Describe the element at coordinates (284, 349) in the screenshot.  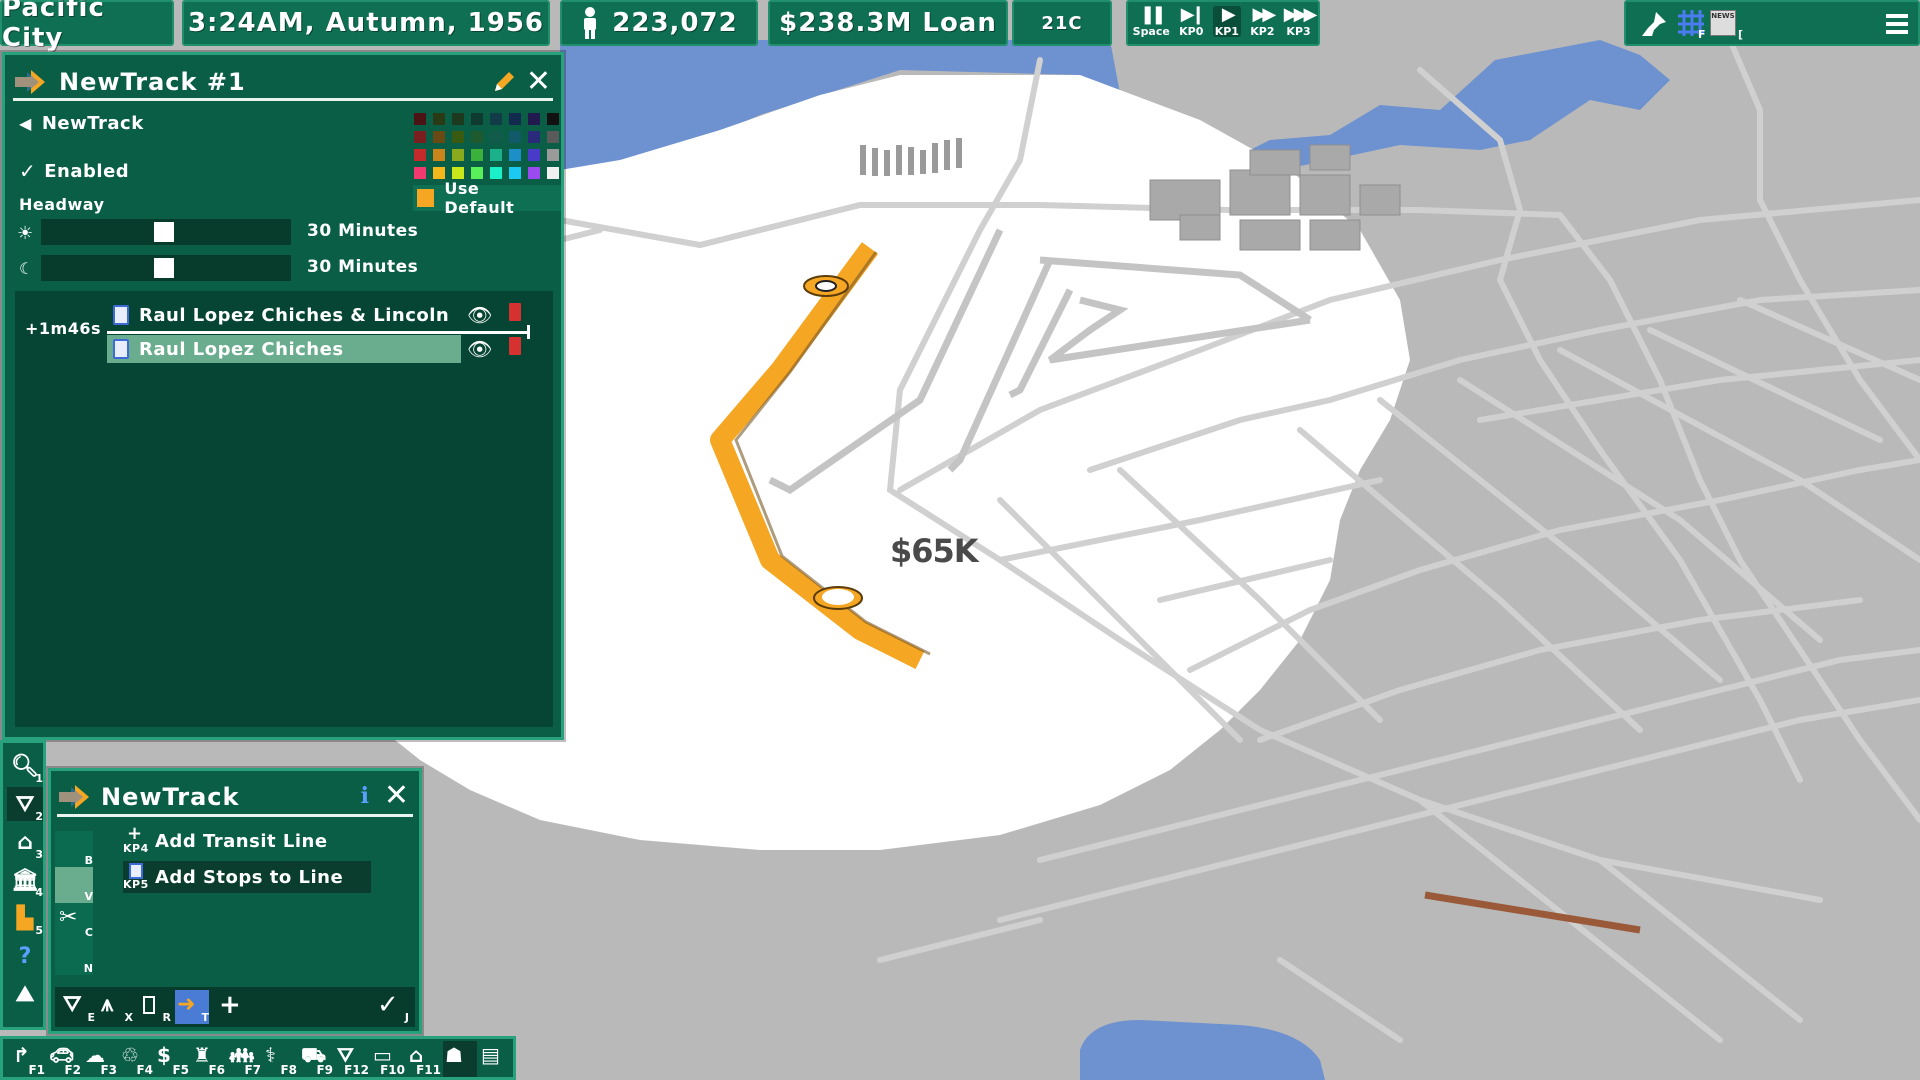
I see `stop-item-selected: Raul Lopez Chiches` at that location.